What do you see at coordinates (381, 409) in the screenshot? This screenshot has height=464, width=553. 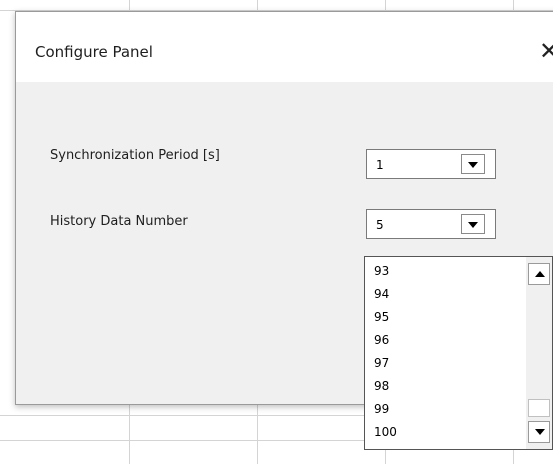 I see `dropdown-option: 99` at bounding box center [381, 409].